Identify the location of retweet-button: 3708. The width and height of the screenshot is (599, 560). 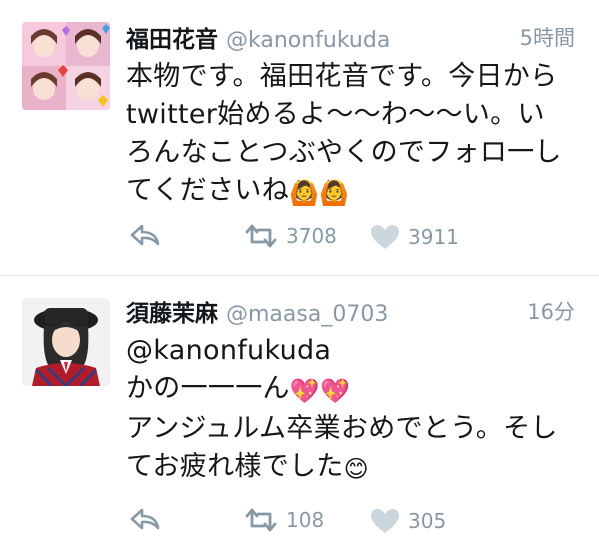
(290, 236).